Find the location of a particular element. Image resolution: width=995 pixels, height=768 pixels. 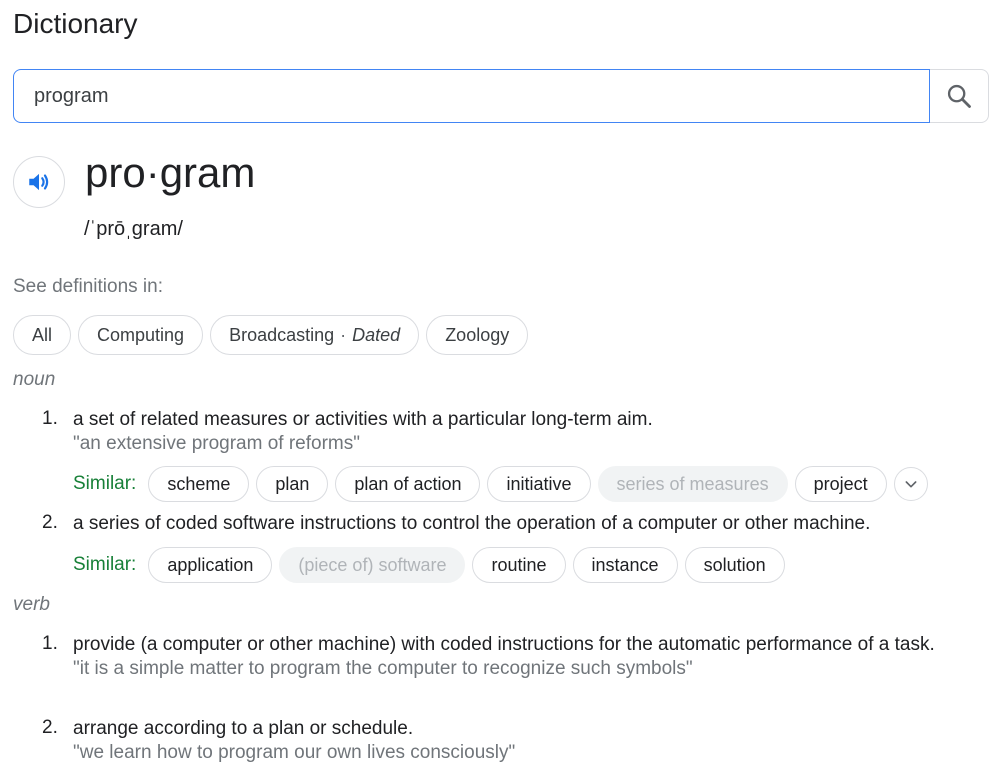

search-icon is located at coordinates (959, 96).